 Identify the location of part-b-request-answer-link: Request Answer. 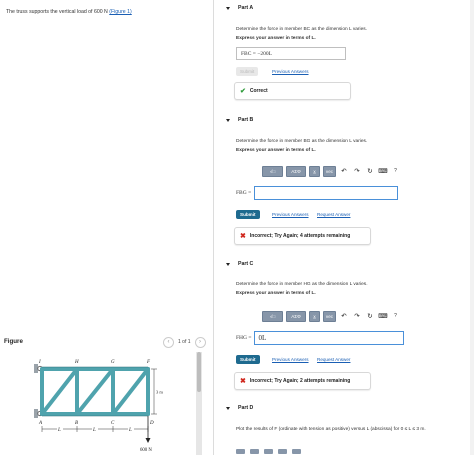
(333, 214).